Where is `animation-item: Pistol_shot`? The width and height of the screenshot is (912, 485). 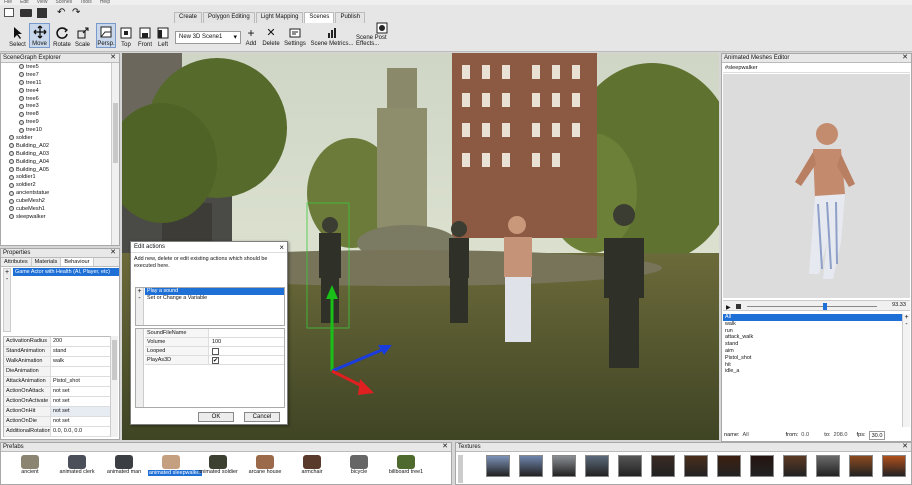
animation-item: Pistol_shot is located at coordinates (813, 358).